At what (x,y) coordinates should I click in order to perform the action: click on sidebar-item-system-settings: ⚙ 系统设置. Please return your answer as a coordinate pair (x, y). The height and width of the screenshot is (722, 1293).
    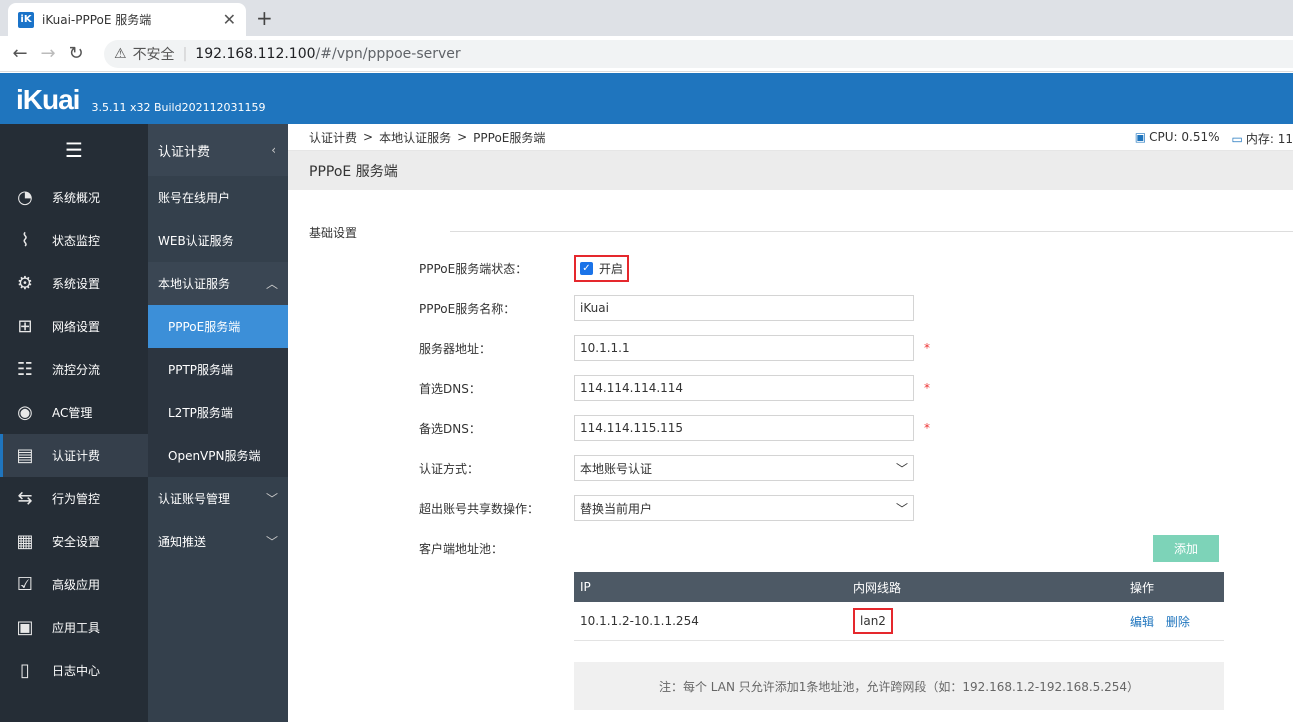
    Looking at the image, I should click on (74, 283).